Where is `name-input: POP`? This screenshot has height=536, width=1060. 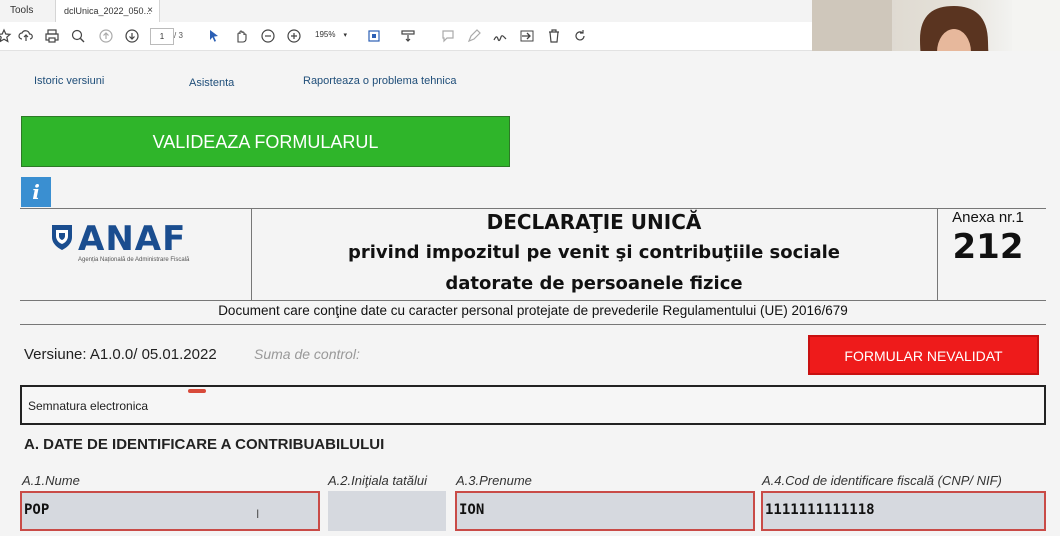 name-input: POP is located at coordinates (170, 511).